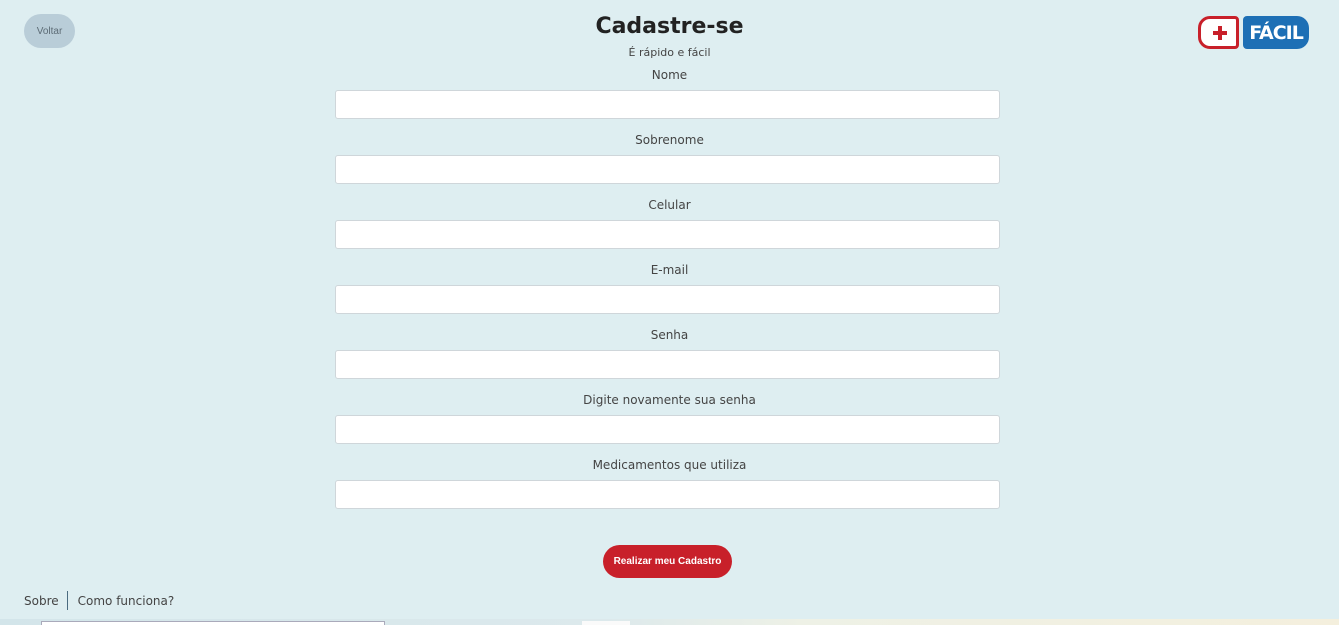  What do you see at coordinates (126, 601) in the screenshot?
I see `footer-link-how-it-works: Como funciona?` at bounding box center [126, 601].